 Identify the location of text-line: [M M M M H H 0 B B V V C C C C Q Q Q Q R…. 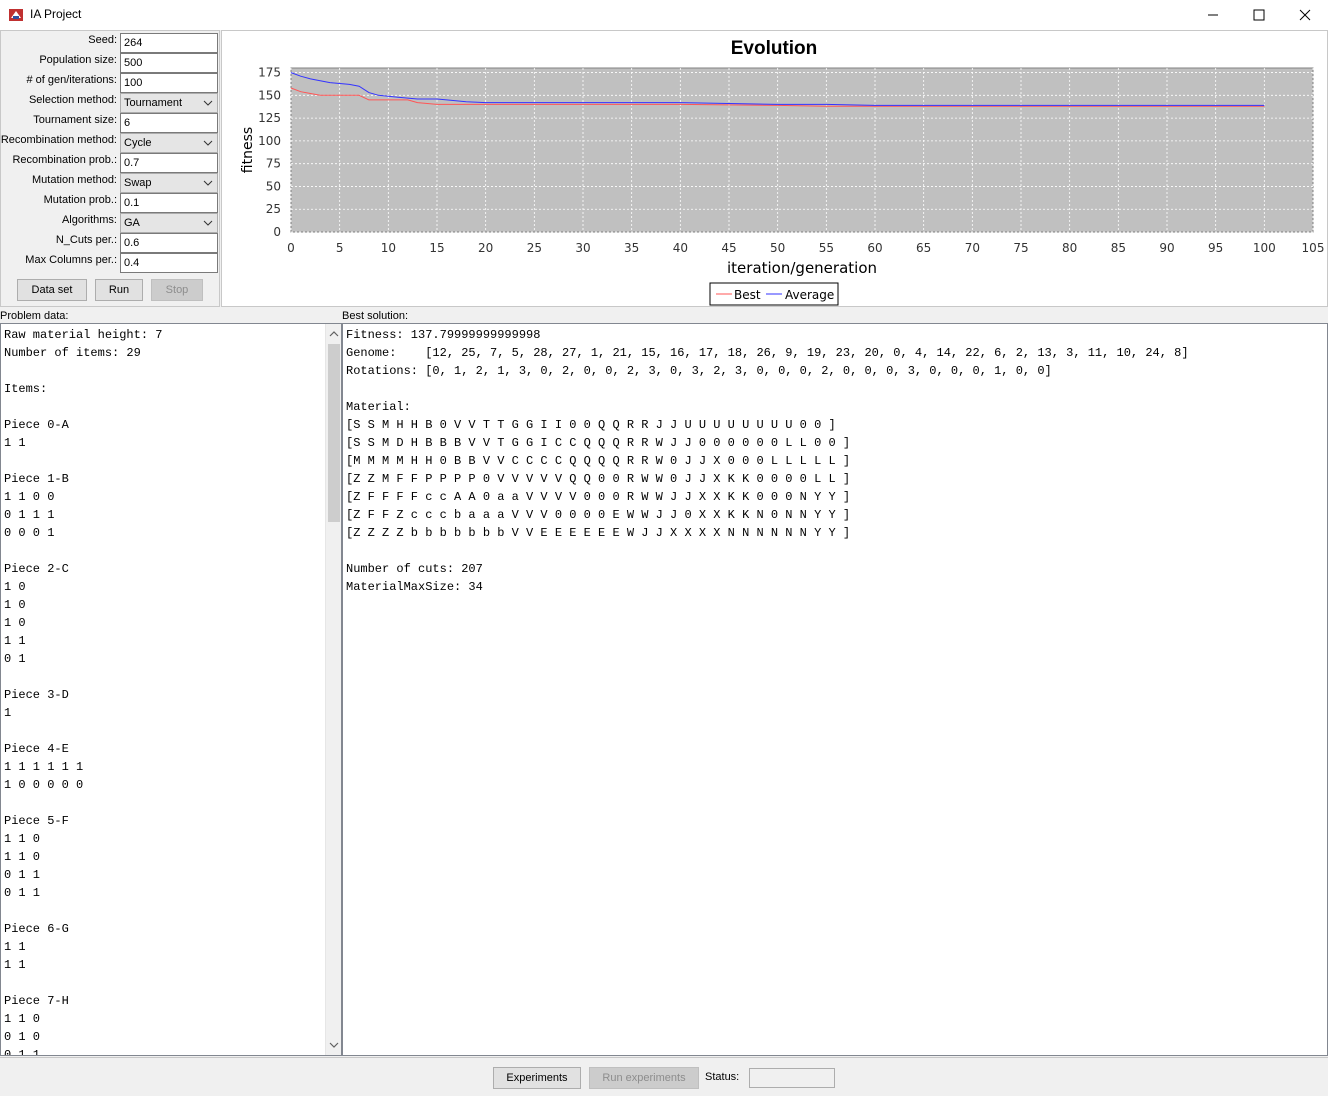
(598, 461).